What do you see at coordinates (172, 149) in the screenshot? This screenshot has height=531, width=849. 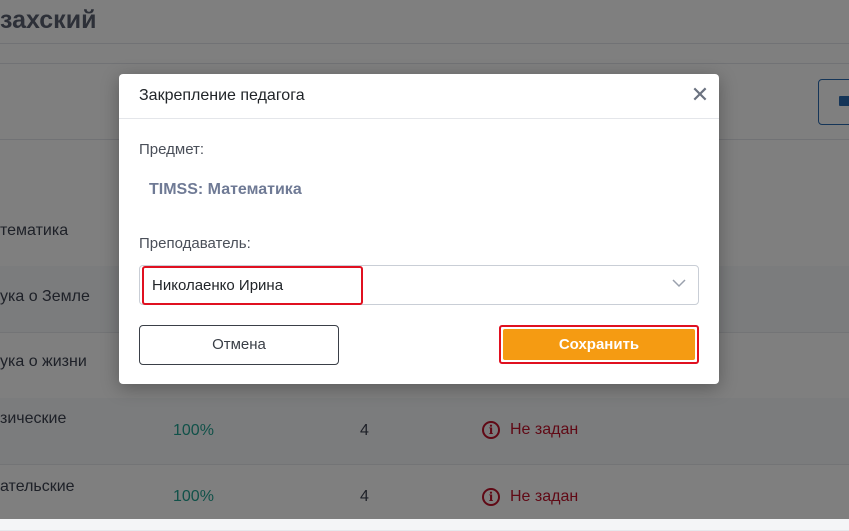 I see `subject-label: Предмет:` at bounding box center [172, 149].